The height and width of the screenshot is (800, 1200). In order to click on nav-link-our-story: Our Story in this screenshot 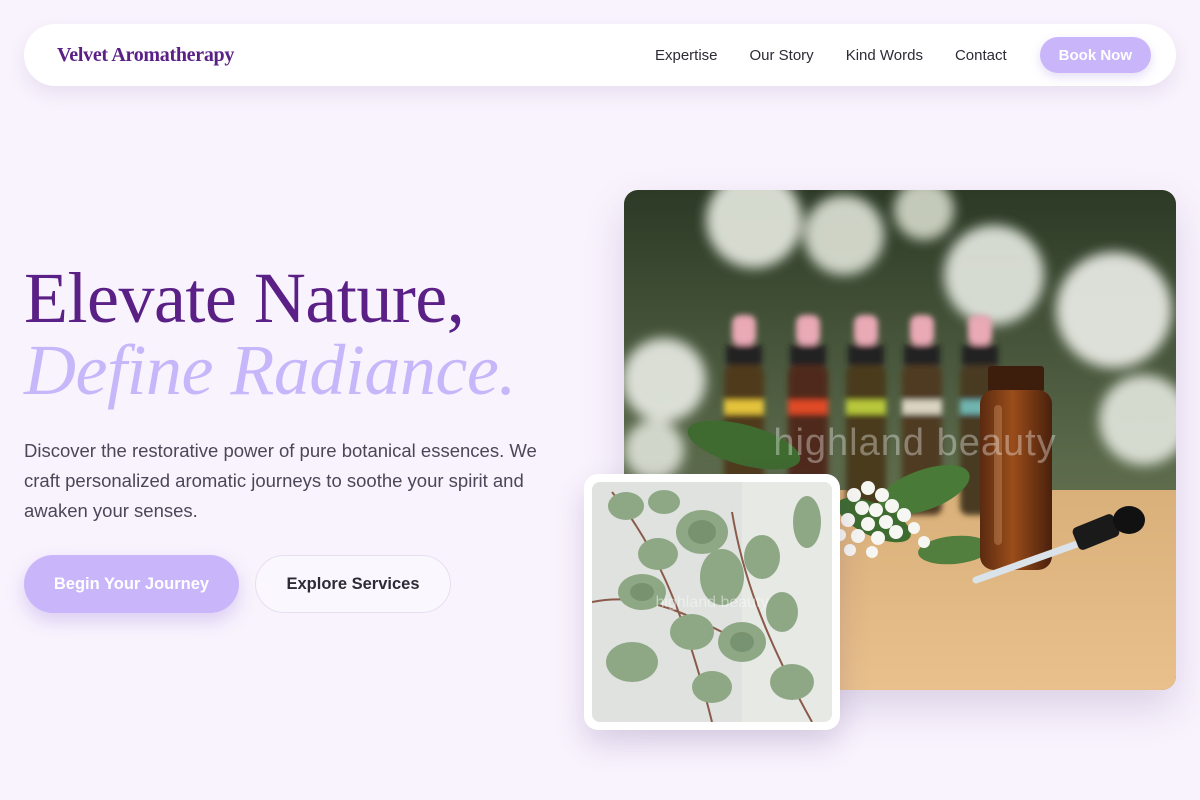, I will do `click(782, 55)`.